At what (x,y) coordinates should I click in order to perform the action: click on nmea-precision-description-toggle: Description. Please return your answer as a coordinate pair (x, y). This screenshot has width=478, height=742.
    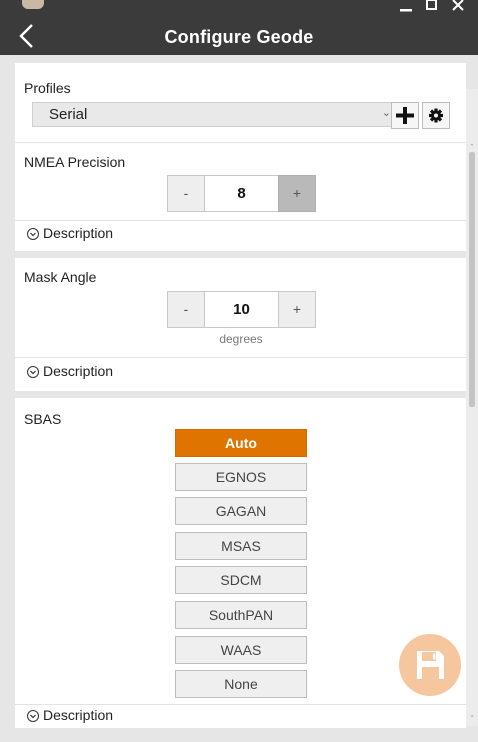
    Looking at the image, I should click on (70, 233).